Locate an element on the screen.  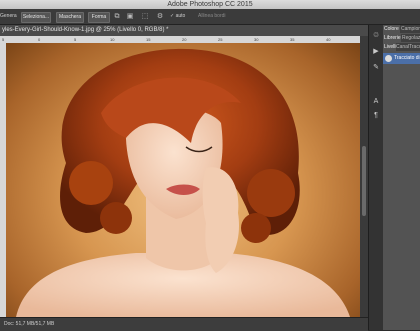
vertical-scrollbar is located at coordinates (364, 176).